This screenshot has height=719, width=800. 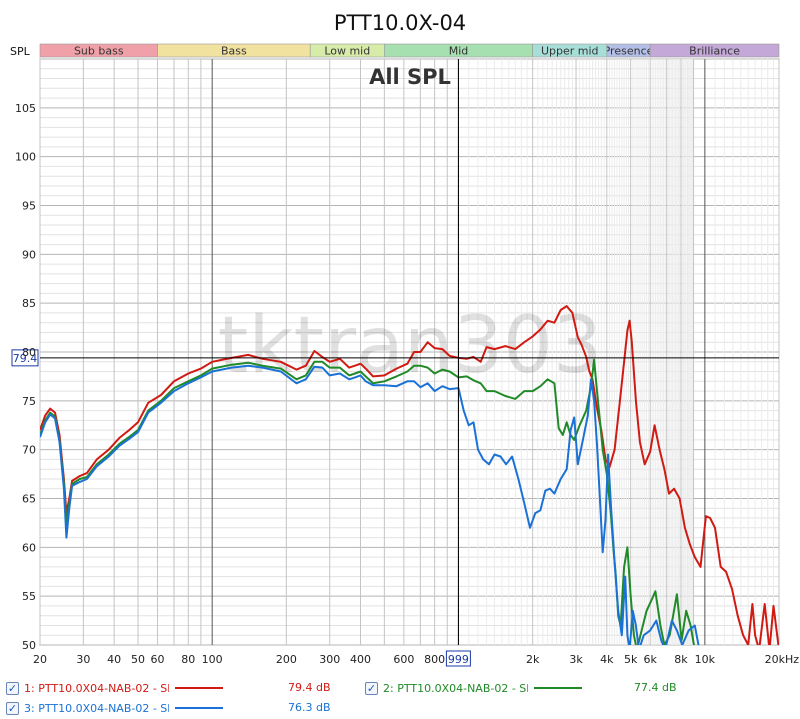 What do you see at coordinates (158, 659) in the screenshot?
I see `x-tick-label: 60` at bounding box center [158, 659].